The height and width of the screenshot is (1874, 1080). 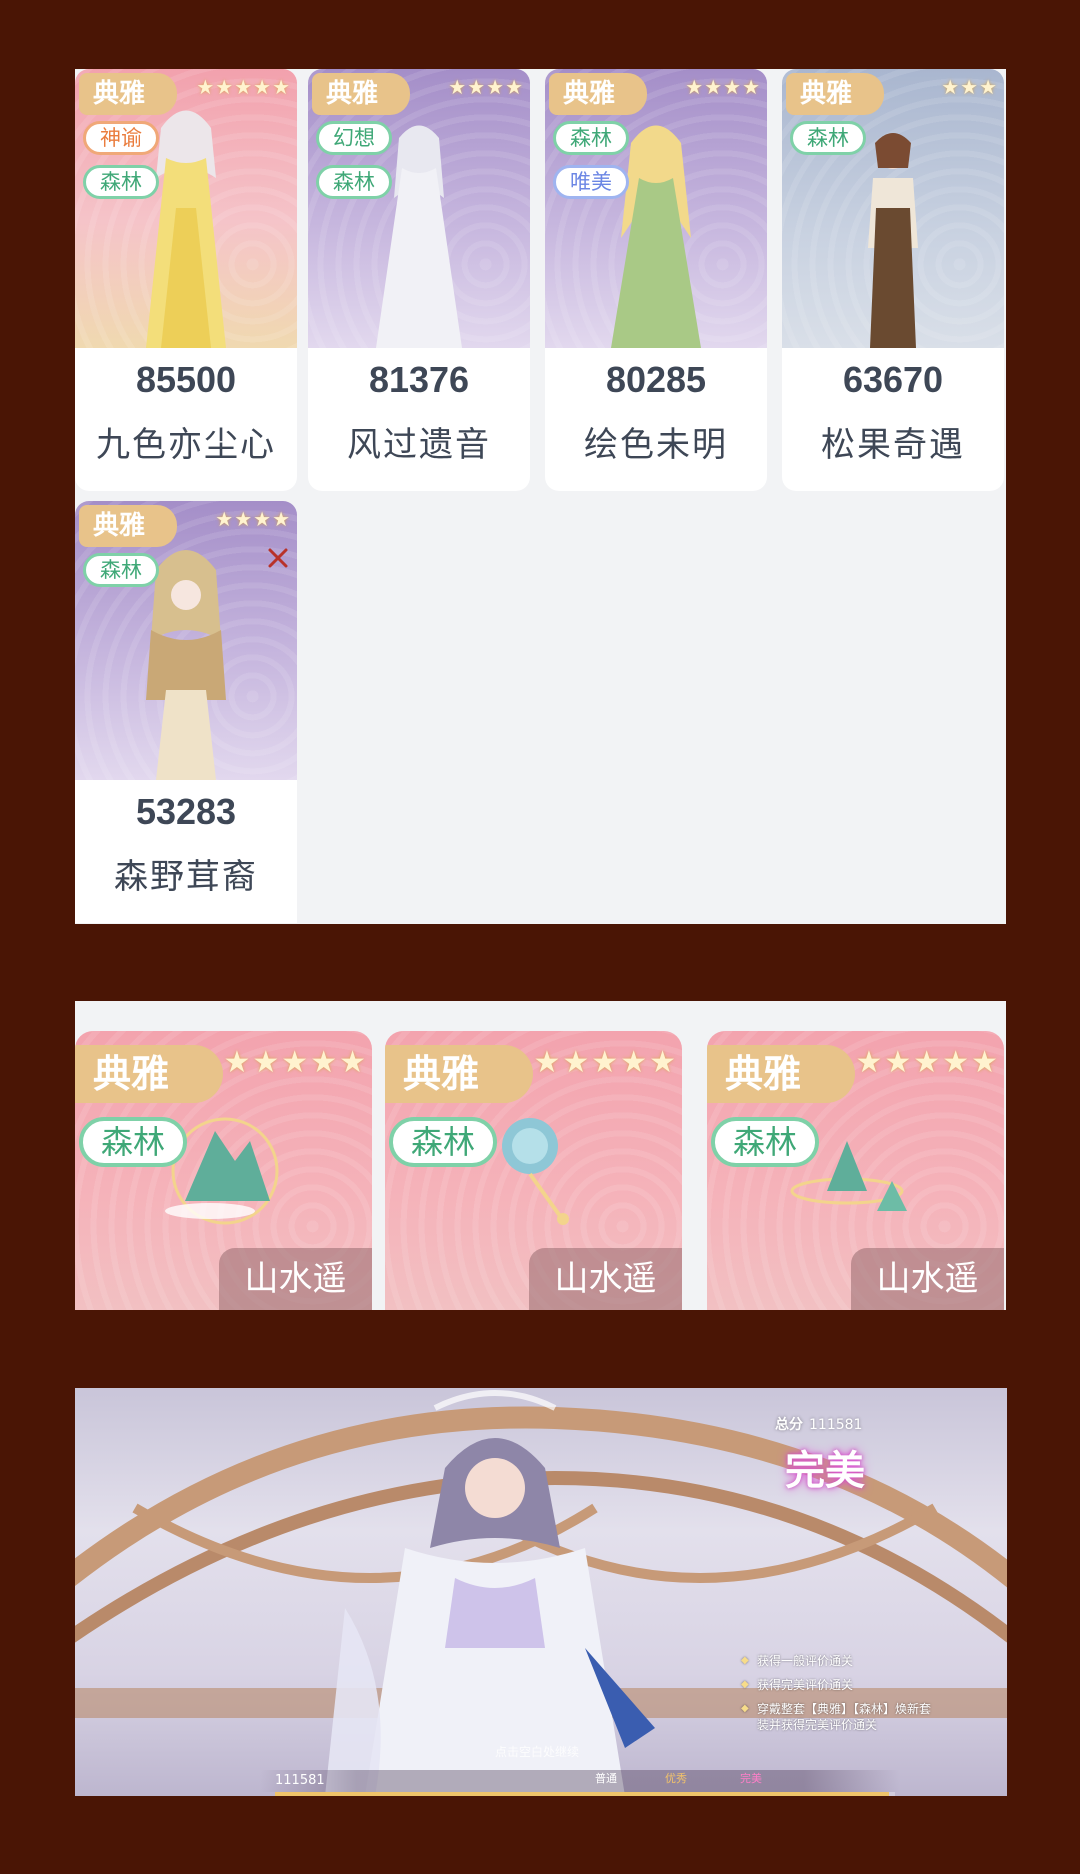 What do you see at coordinates (969, 87) in the screenshot?
I see `star-rating: ★★★` at bounding box center [969, 87].